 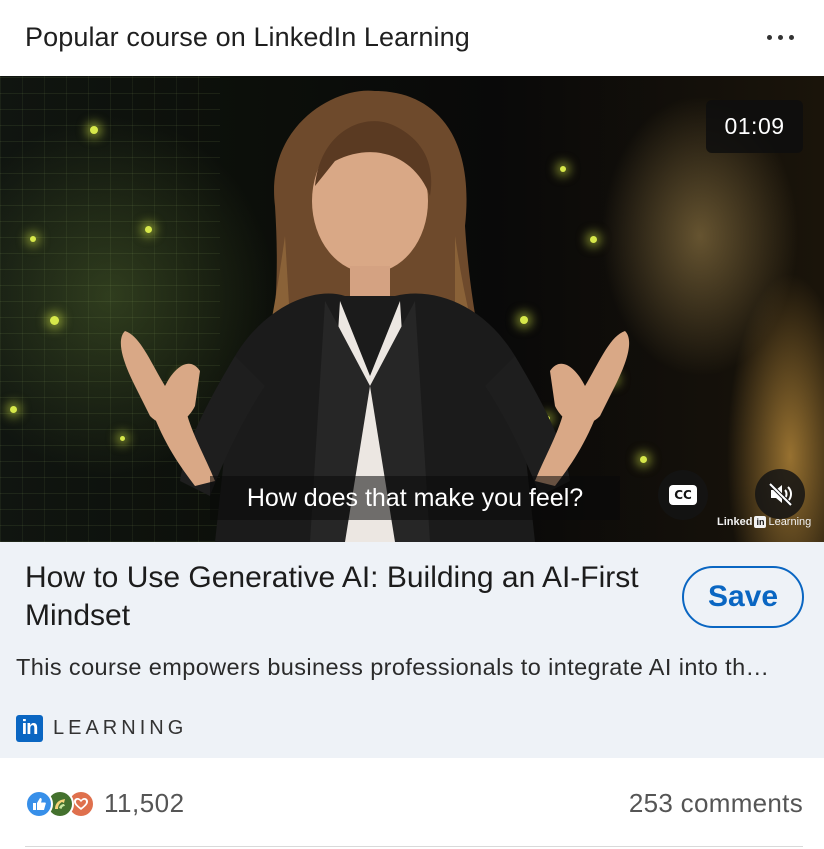 I want to click on post-header: Popular course on LinkedIn Learning, so click(x=412, y=38).